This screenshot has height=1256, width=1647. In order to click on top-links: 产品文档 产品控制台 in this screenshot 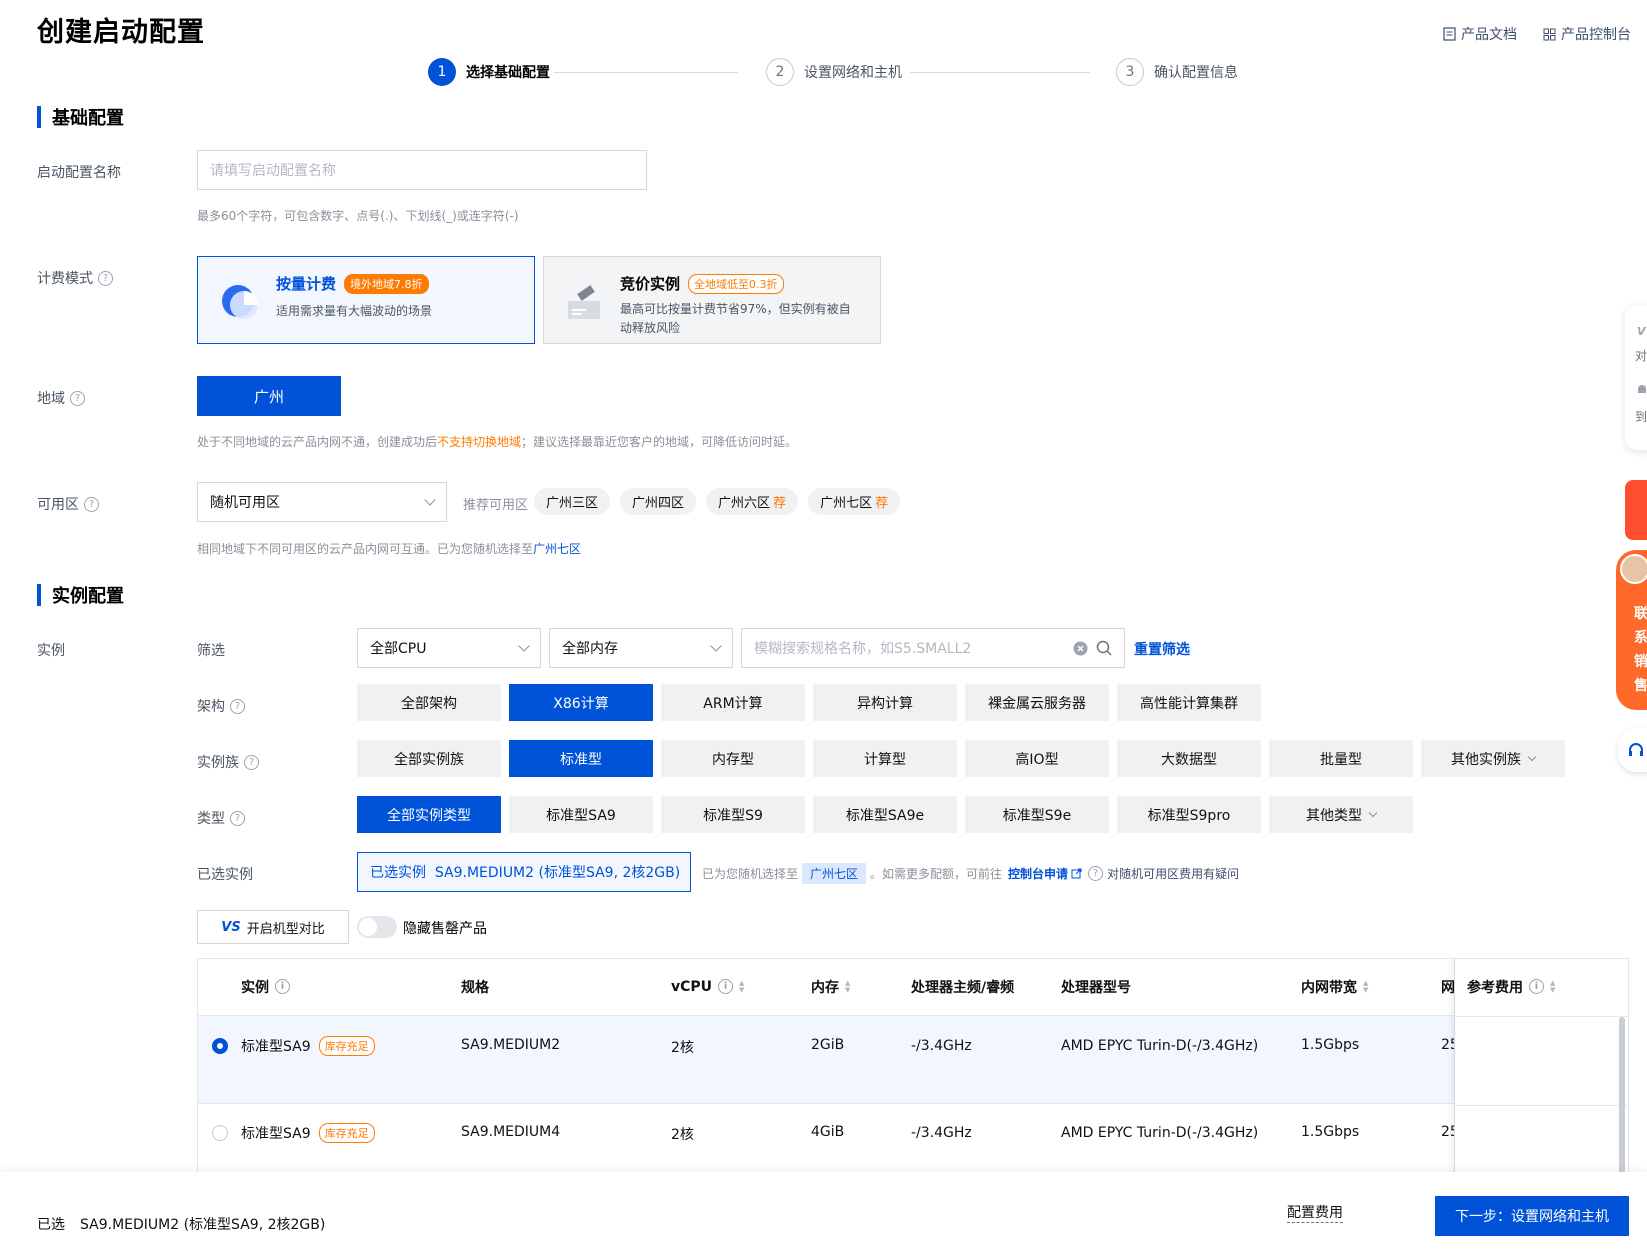, I will do `click(1537, 34)`.